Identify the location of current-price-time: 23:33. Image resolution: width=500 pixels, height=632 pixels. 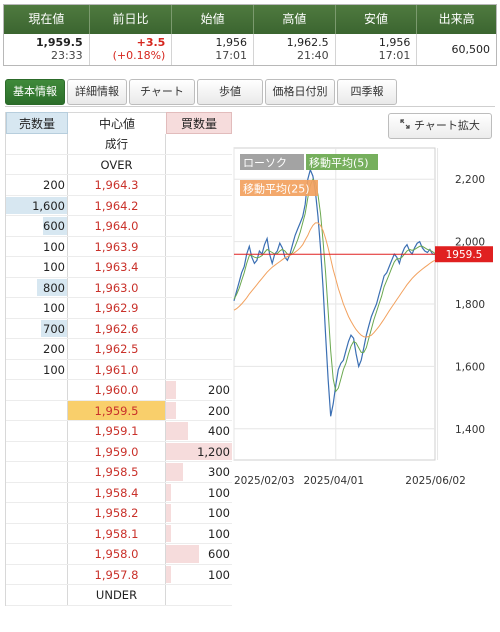
(66, 55).